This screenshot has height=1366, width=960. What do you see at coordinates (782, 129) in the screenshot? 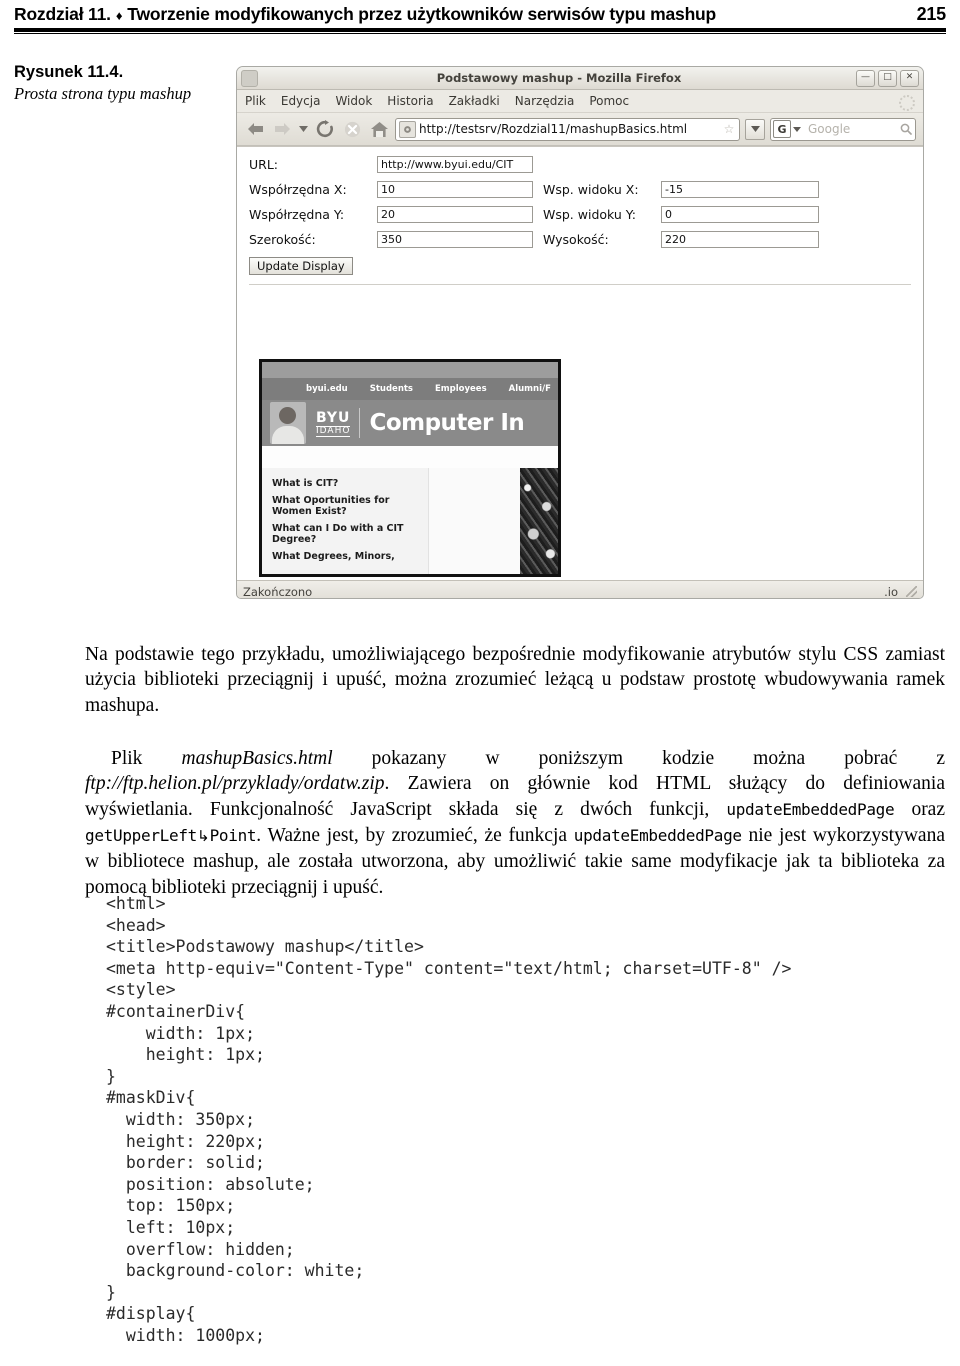
I see `search-engine-icon: G` at bounding box center [782, 129].